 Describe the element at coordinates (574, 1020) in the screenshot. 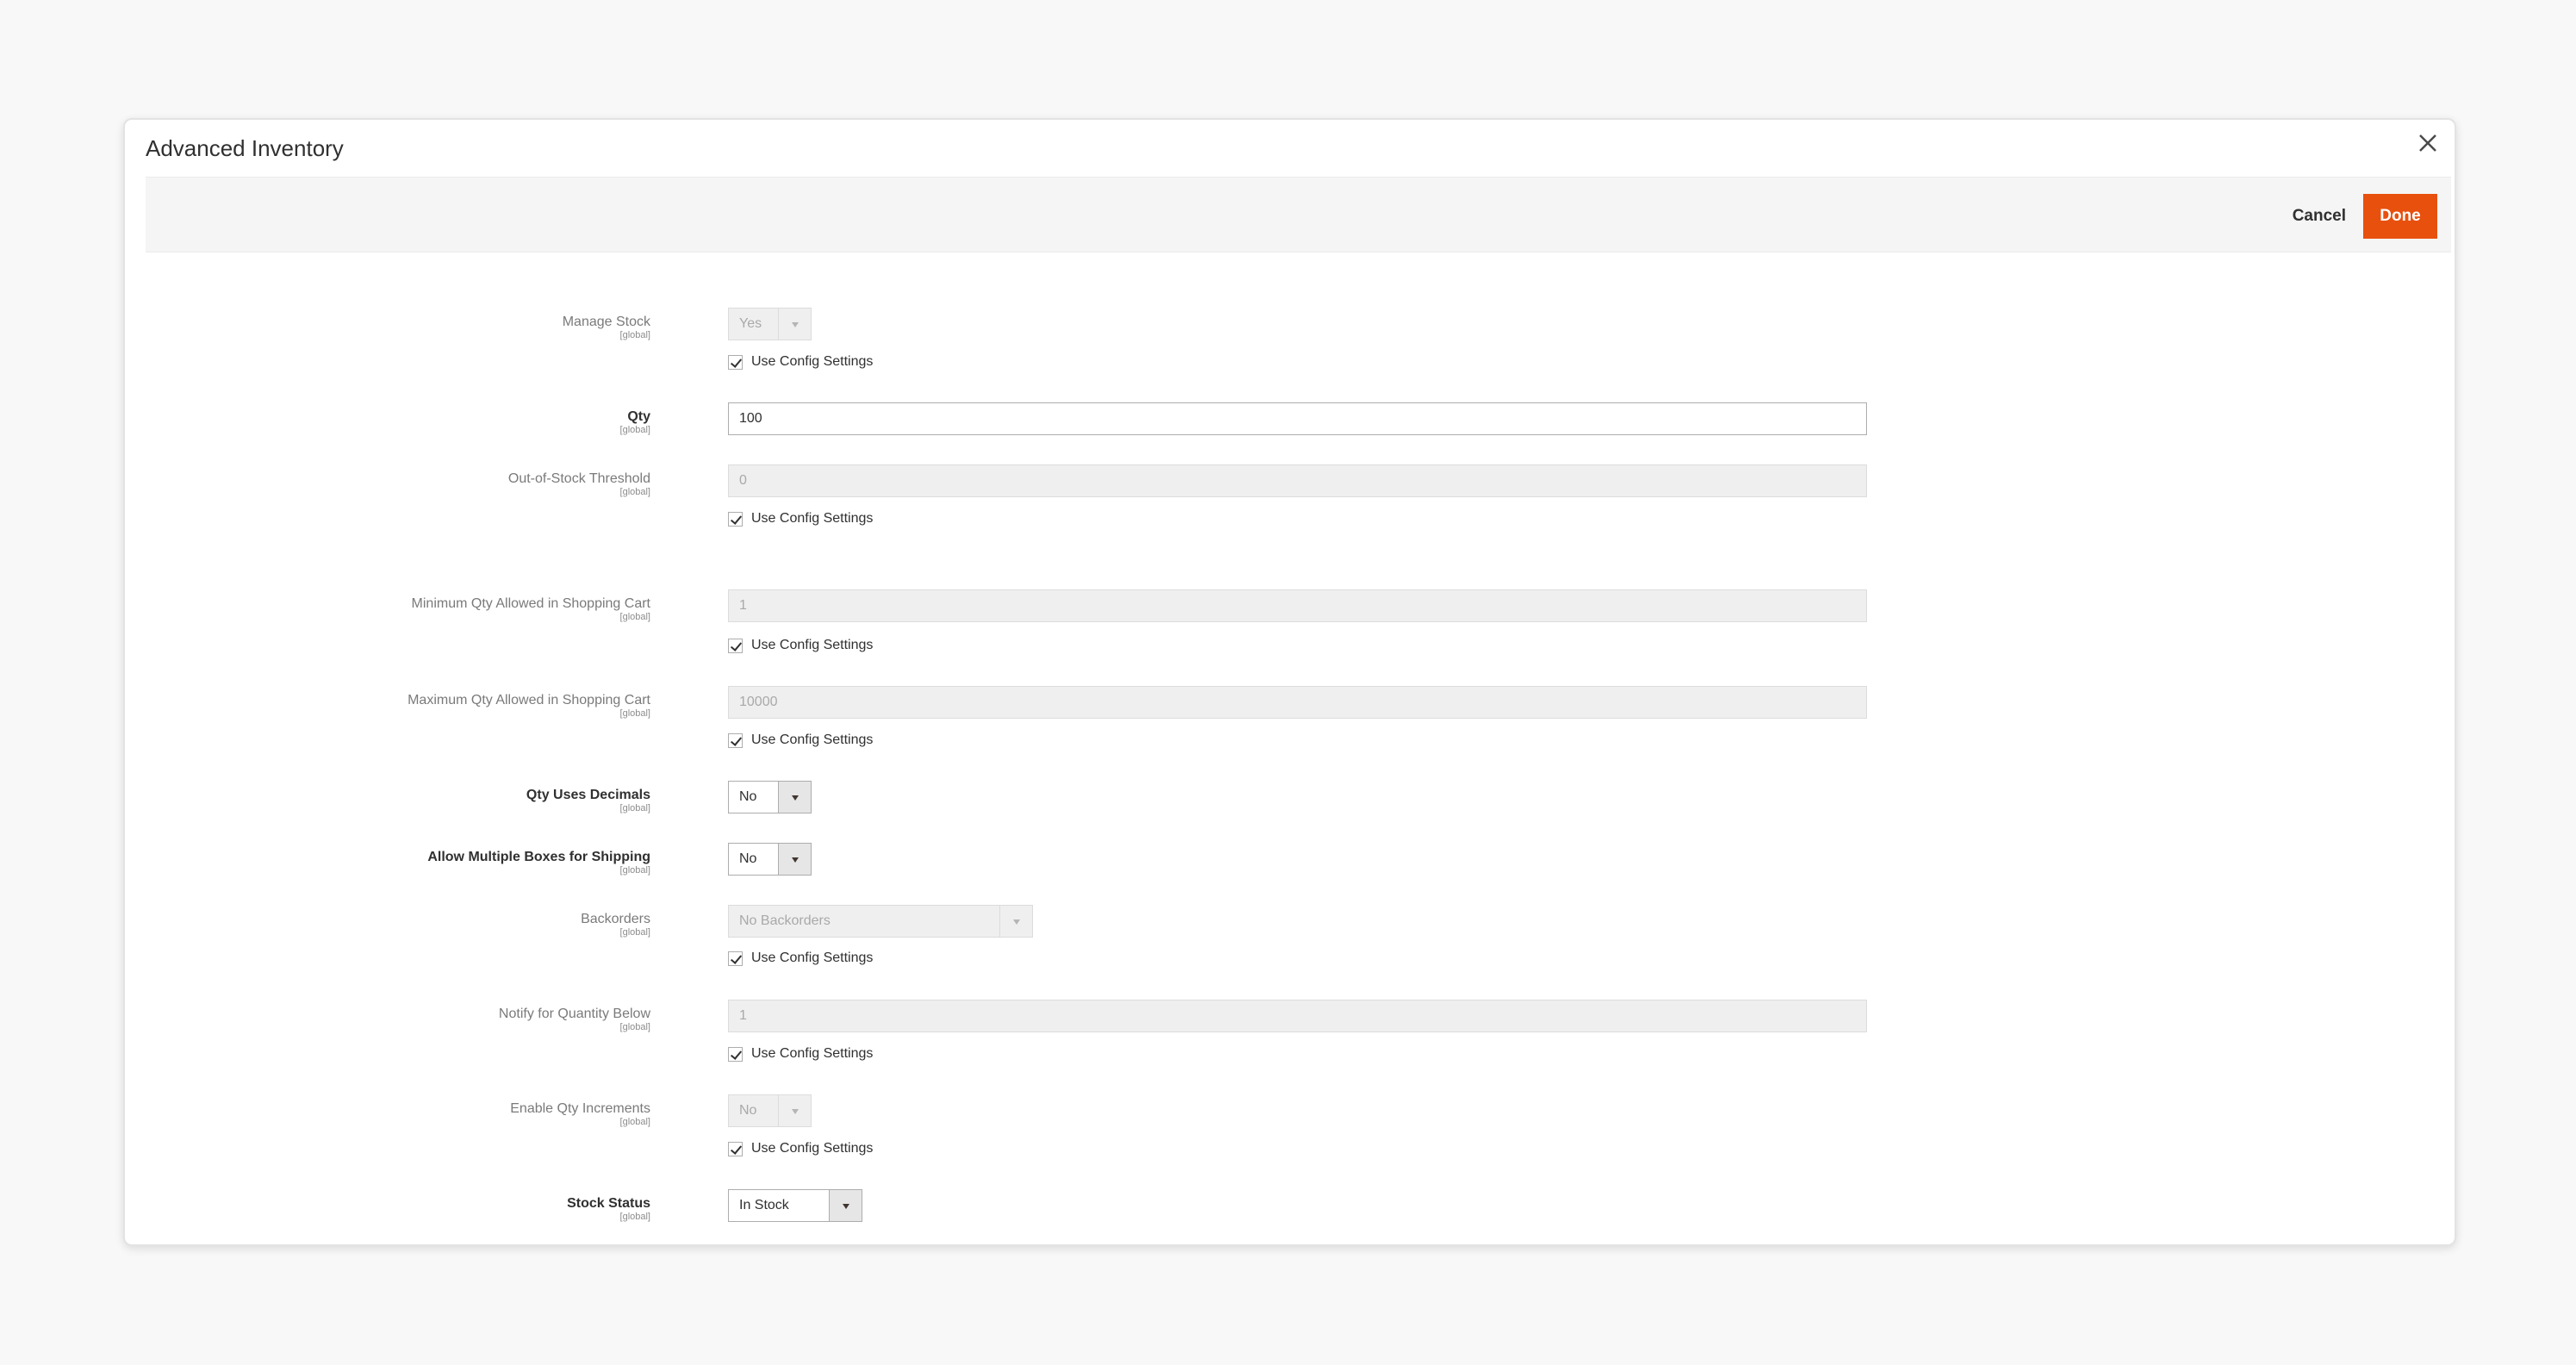

I see `notify-qty-below-label: Notify for Quantity Below [global]` at that location.